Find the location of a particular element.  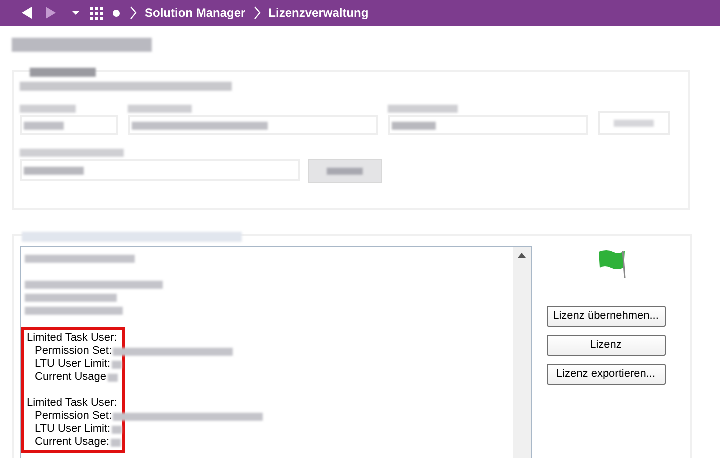

blurred-button is located at coordinates (345, 171).